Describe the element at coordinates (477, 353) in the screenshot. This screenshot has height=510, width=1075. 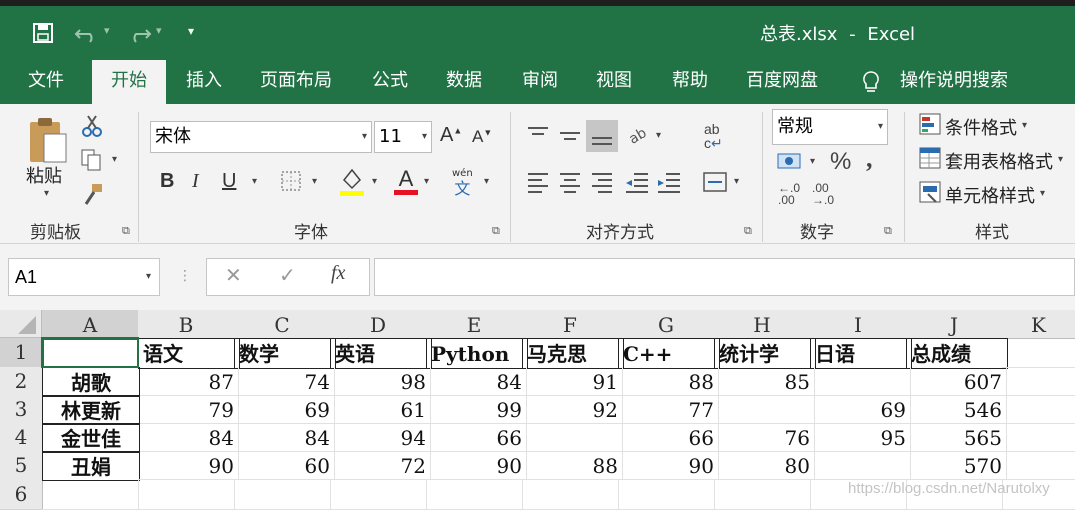
I see `header-cell: Python` at that location.